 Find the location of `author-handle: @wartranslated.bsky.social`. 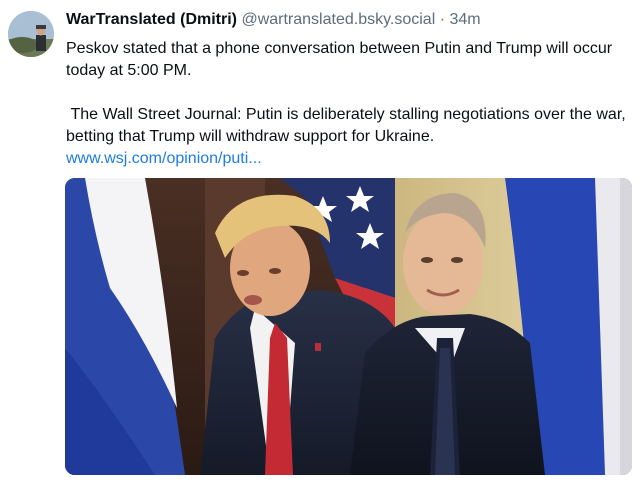

author-handle: @wartranslated.bsky.social is located at coordinates (338, 19).